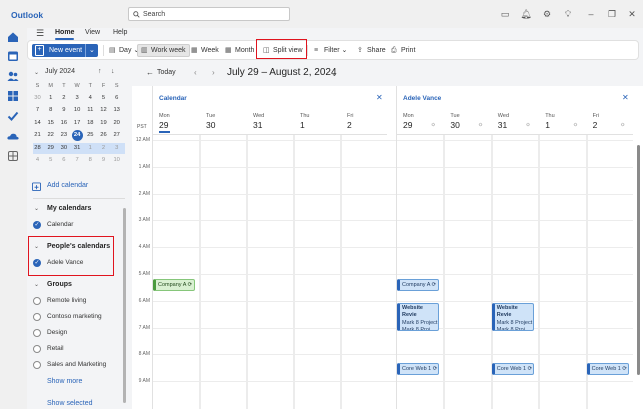 The width and height of the screenshot is (643, 409). Describe the element at coordinates (77, 136) in the screenshot. I see `mini-calendar-today: 24` at that location.